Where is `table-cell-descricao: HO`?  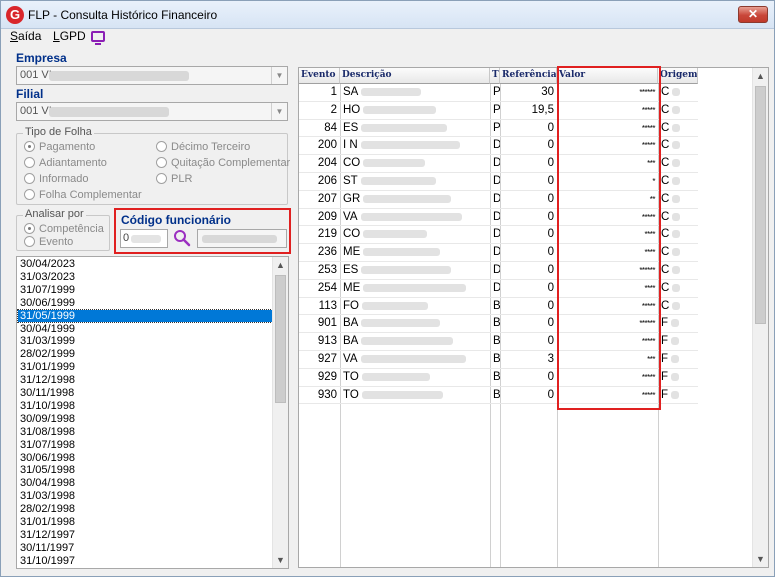
table-cell-descricao: HO is located at coordinates (415, 111).